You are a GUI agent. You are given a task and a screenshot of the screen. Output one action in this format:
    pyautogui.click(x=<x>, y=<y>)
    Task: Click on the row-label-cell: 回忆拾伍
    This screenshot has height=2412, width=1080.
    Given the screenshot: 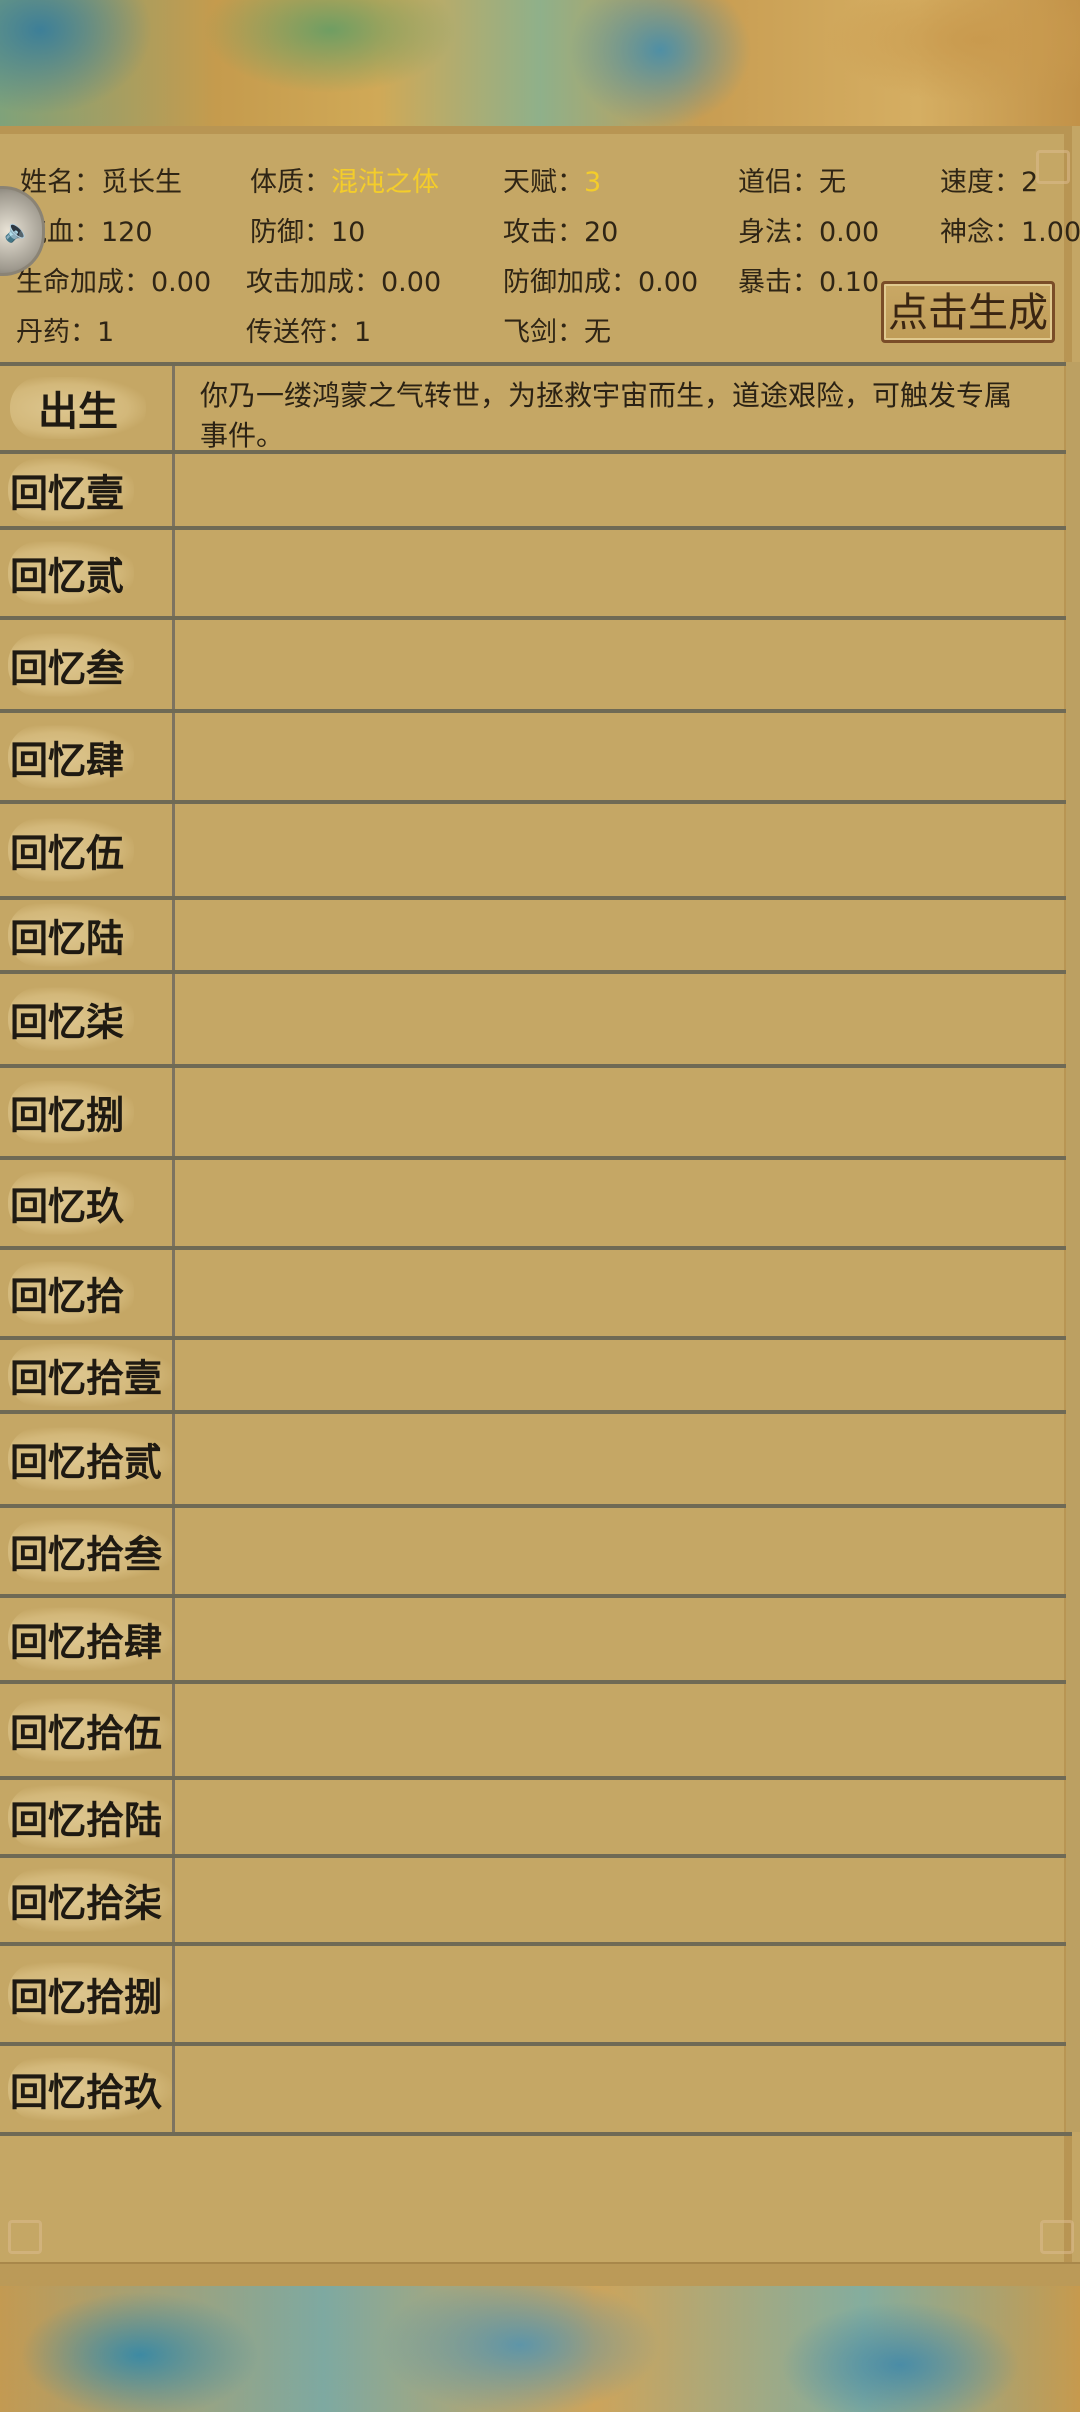 What is the action you would take?
    pyautogui.click(x=87, y=1730)
    